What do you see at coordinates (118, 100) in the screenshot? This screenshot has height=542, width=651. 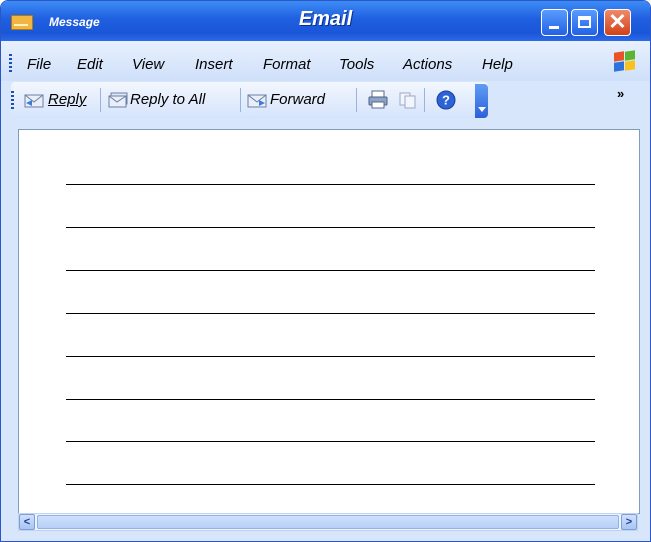 I see `reply-all-envelope-icon` at bounding box center [118, 100].